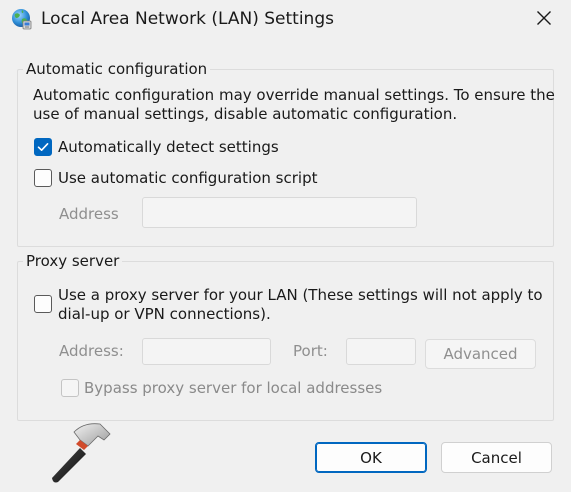 This screenshot has width=571, height=492. Describe the element at coordinates (168, 147) in the screenshot. I see `auto-detect-label: Automatically detect settings` at that location.